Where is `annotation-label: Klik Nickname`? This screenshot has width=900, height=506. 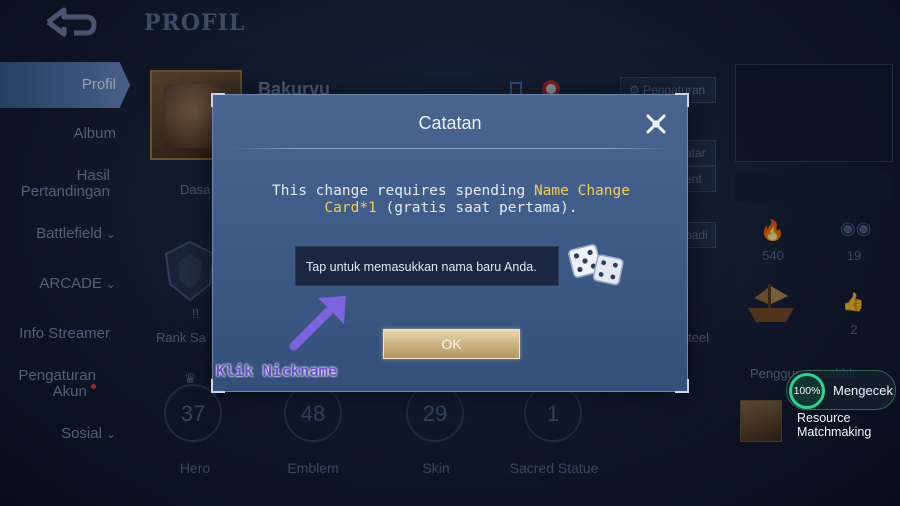 annotation-label: Klik Nickname is located at coordinates (277, 371).